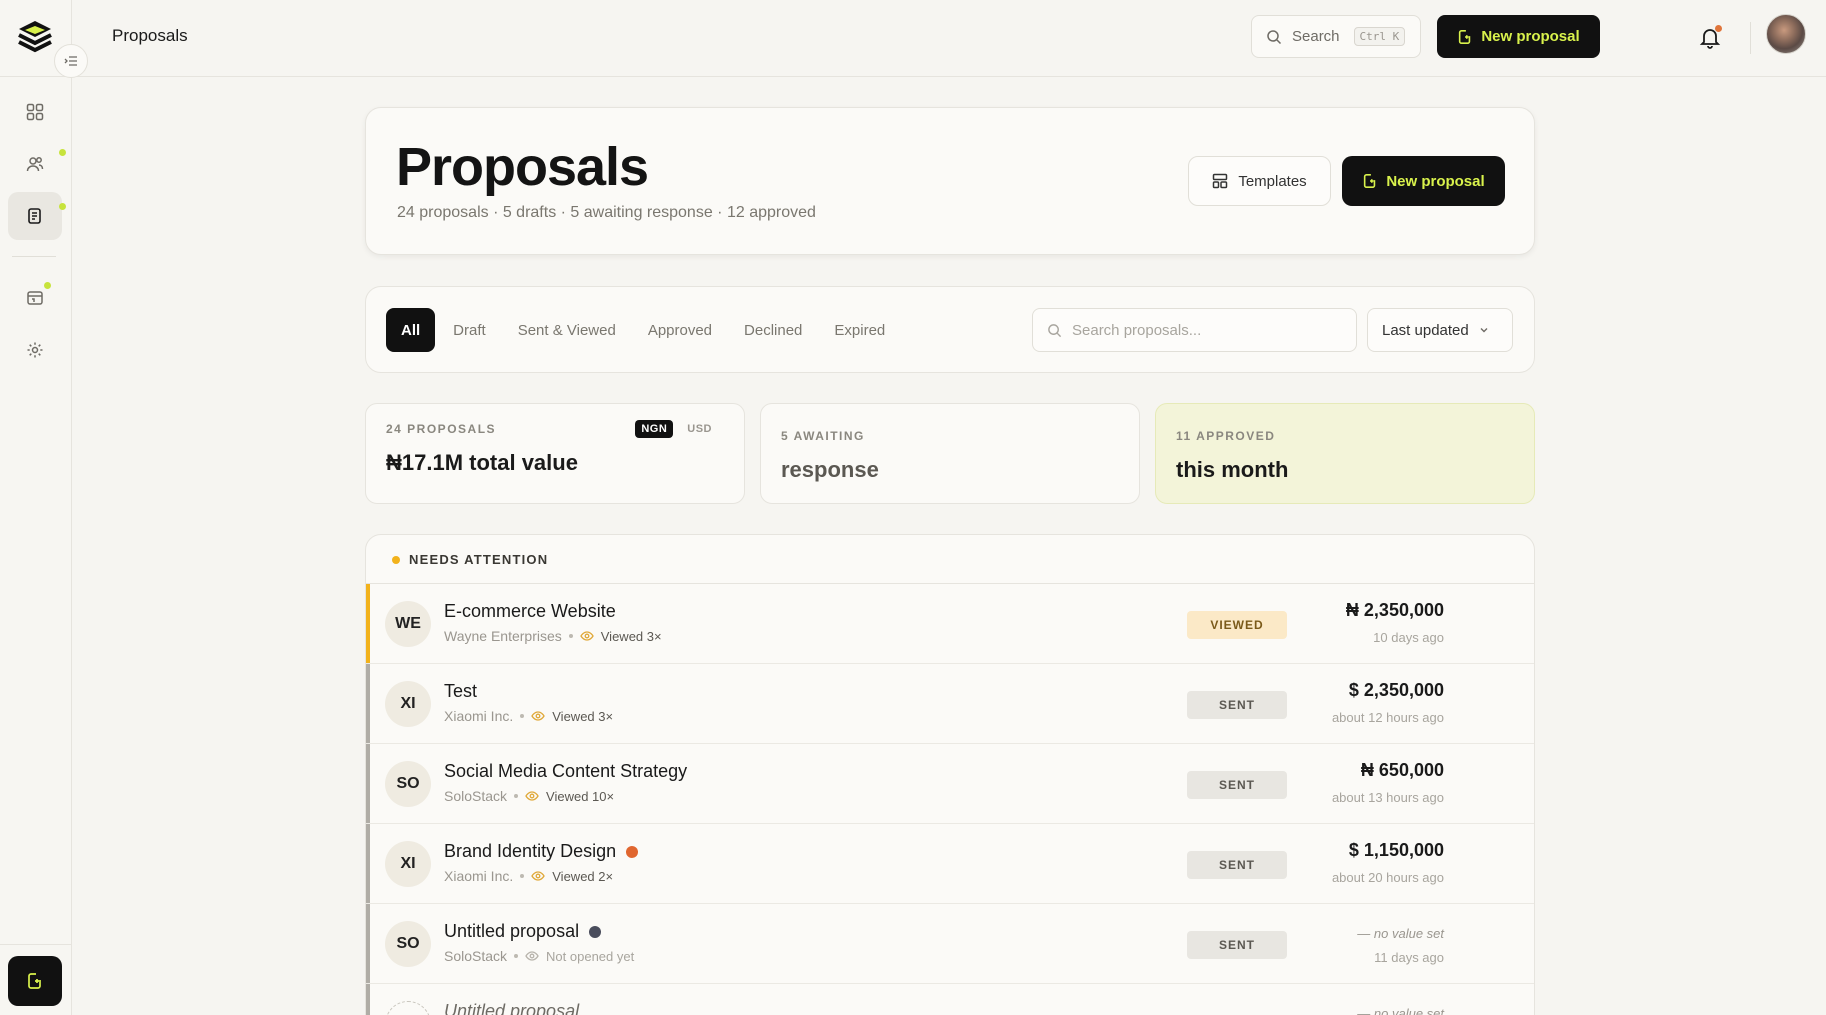 This screenshot has height=1015, width=1826. I want to click on table-row: Untitled proposal — no value set, so click(950, 999).